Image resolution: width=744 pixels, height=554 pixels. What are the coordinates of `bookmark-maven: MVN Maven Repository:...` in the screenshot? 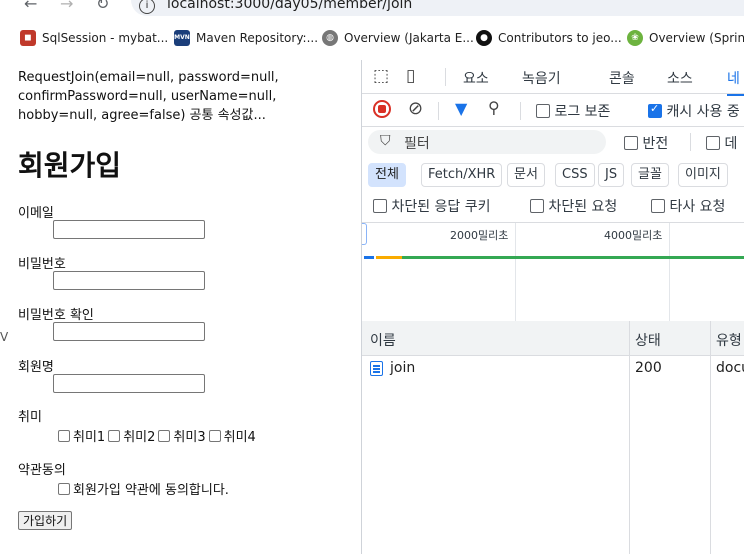 It's located at (246, 38).